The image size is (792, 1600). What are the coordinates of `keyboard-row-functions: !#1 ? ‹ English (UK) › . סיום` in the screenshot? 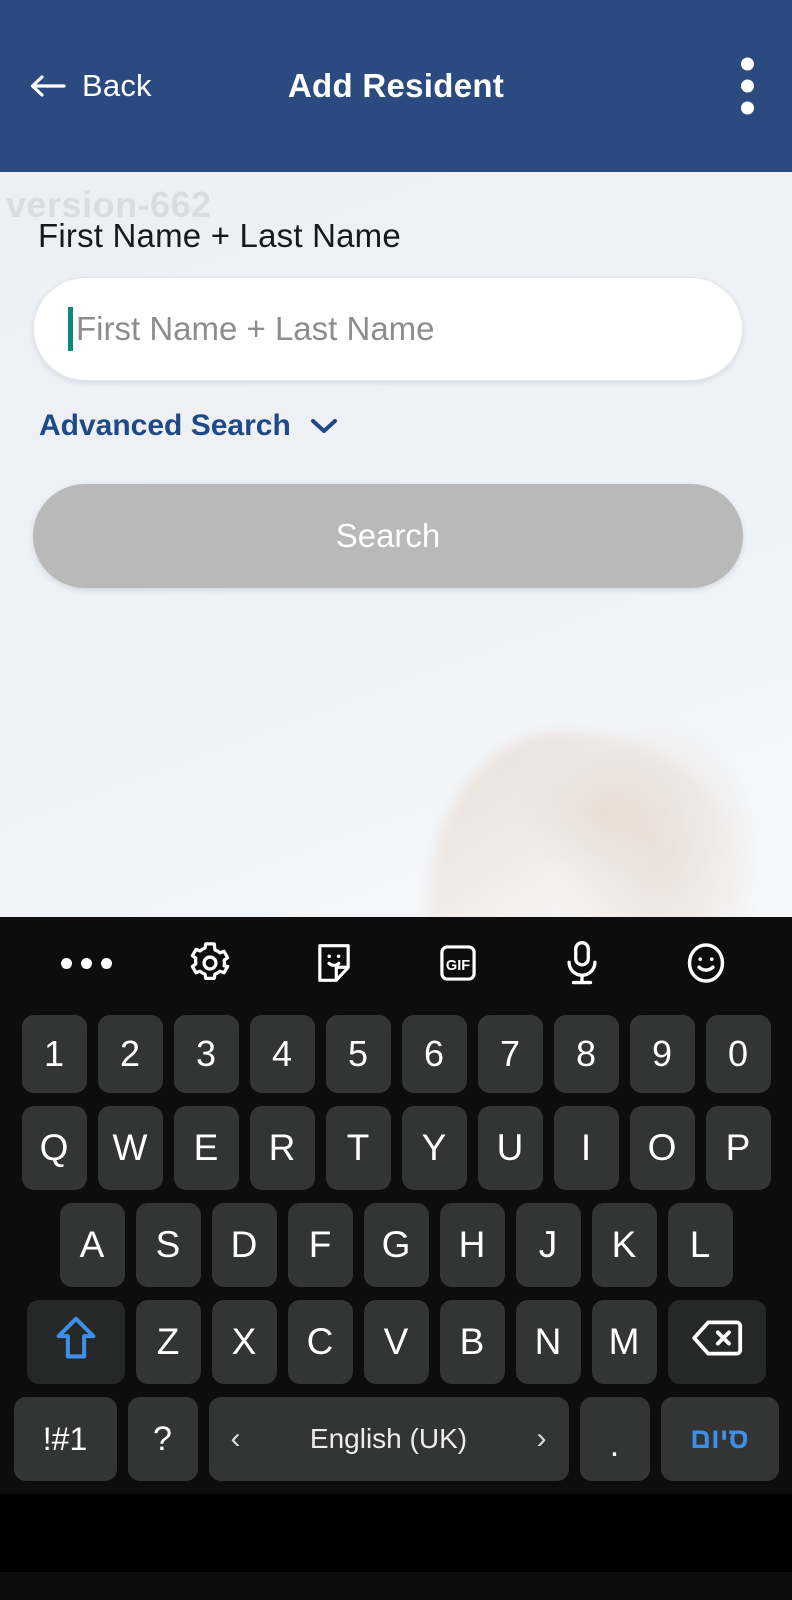 It's located at (396, 1439).